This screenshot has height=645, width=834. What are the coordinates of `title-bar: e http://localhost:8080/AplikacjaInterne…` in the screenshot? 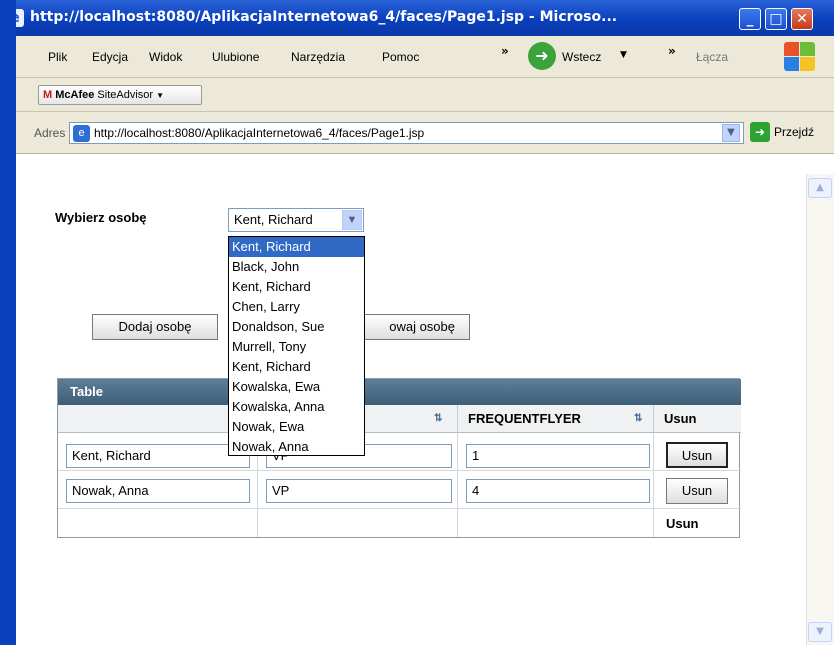 It's located at (417, 18).